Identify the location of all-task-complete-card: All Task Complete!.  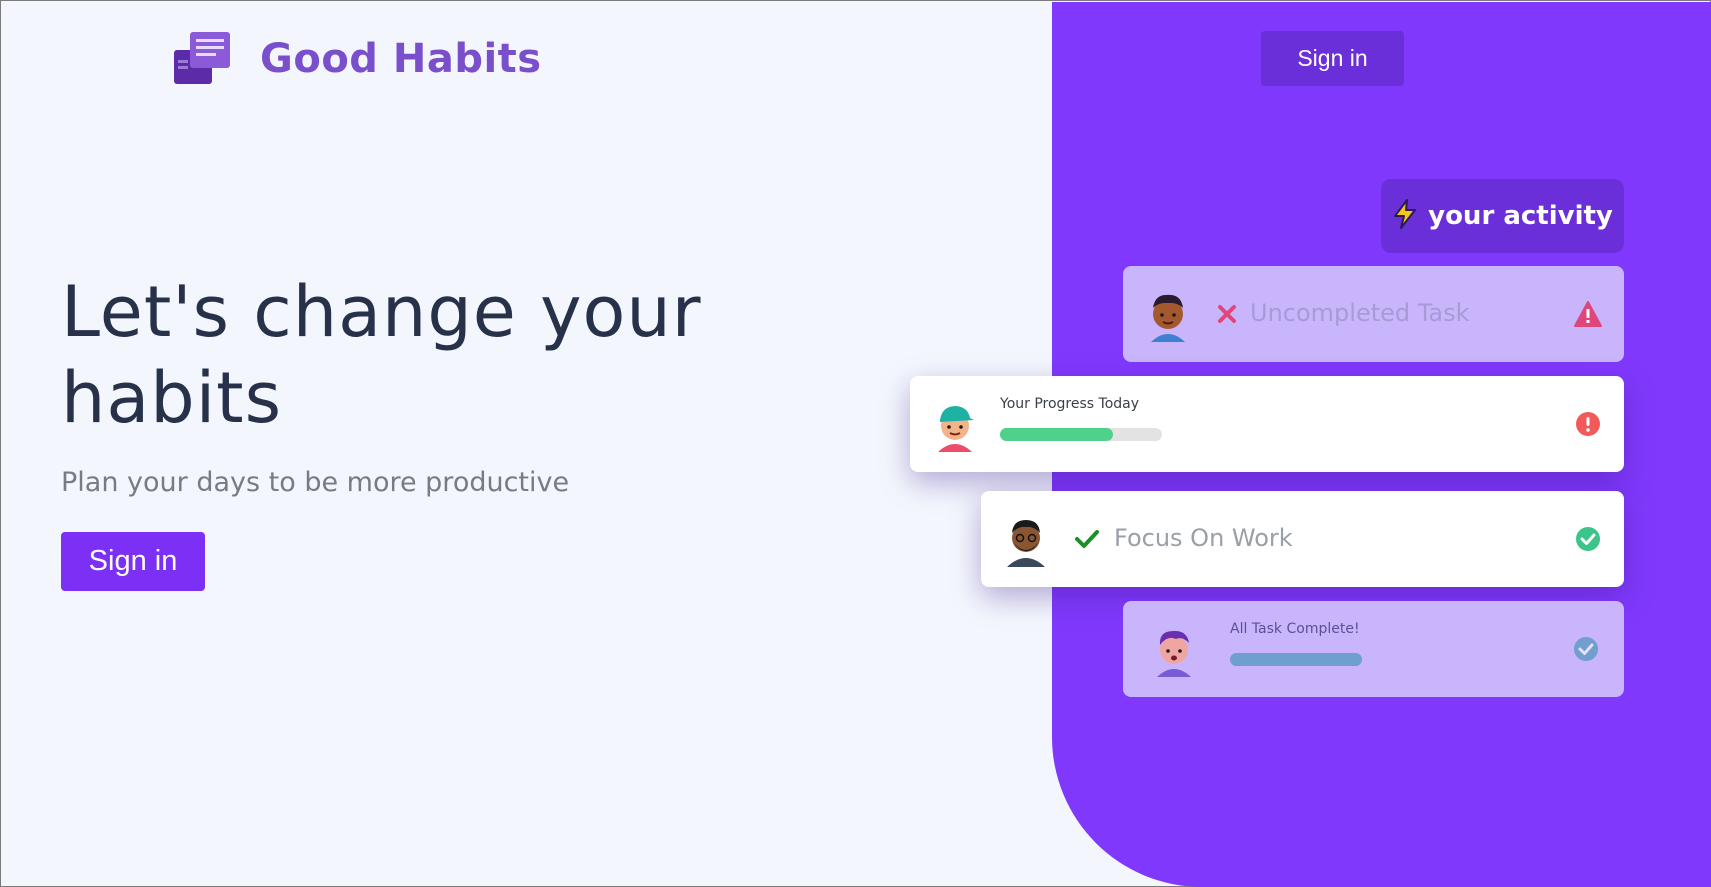
(1373, 649).